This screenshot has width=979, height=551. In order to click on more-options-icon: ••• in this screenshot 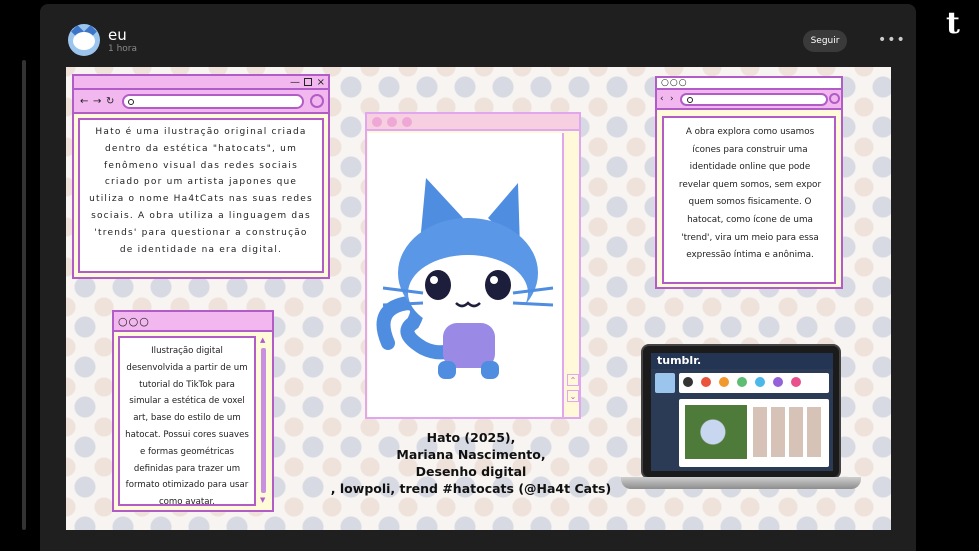, I will do `click(891, 40)`.